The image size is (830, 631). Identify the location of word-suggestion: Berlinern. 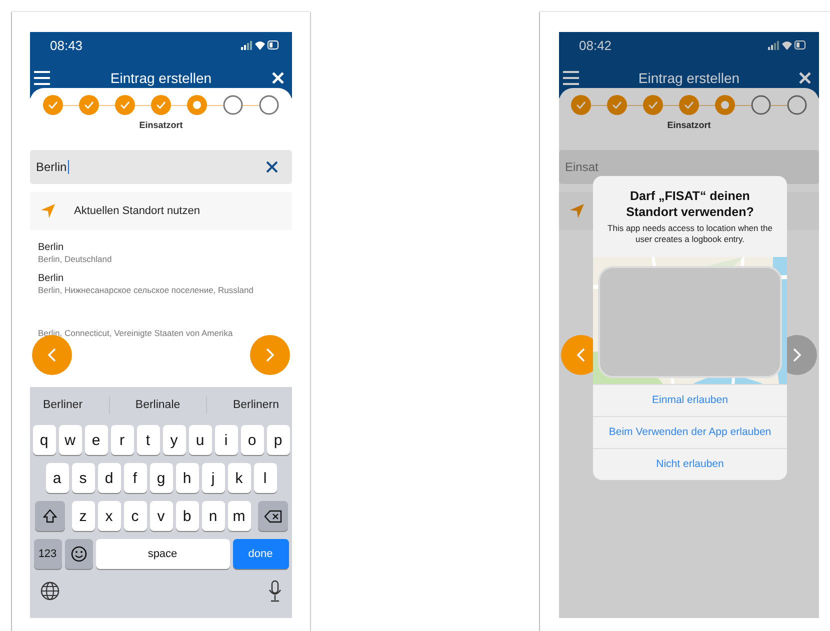
(255, 405).